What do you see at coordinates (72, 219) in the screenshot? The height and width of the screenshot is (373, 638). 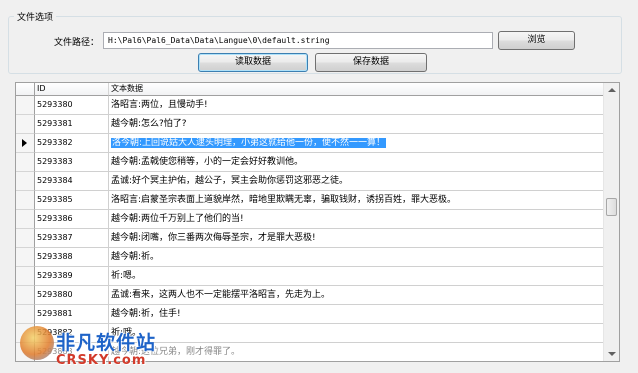 I see `cell-id: 5293386` at bounding box center [72, 219].